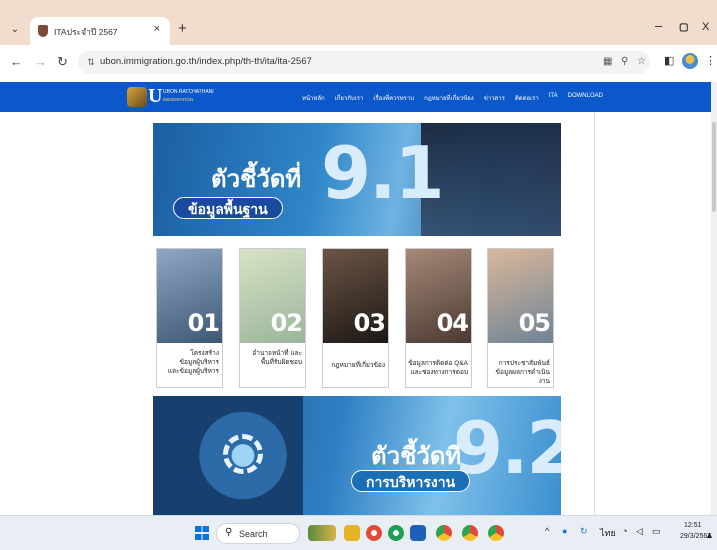 The height and width of the screenshot is (550, 717). What do you see at coordinates (608, 533) in the screenshot?
I see `tray-language: ไทย` at bounding box center [608, 533].